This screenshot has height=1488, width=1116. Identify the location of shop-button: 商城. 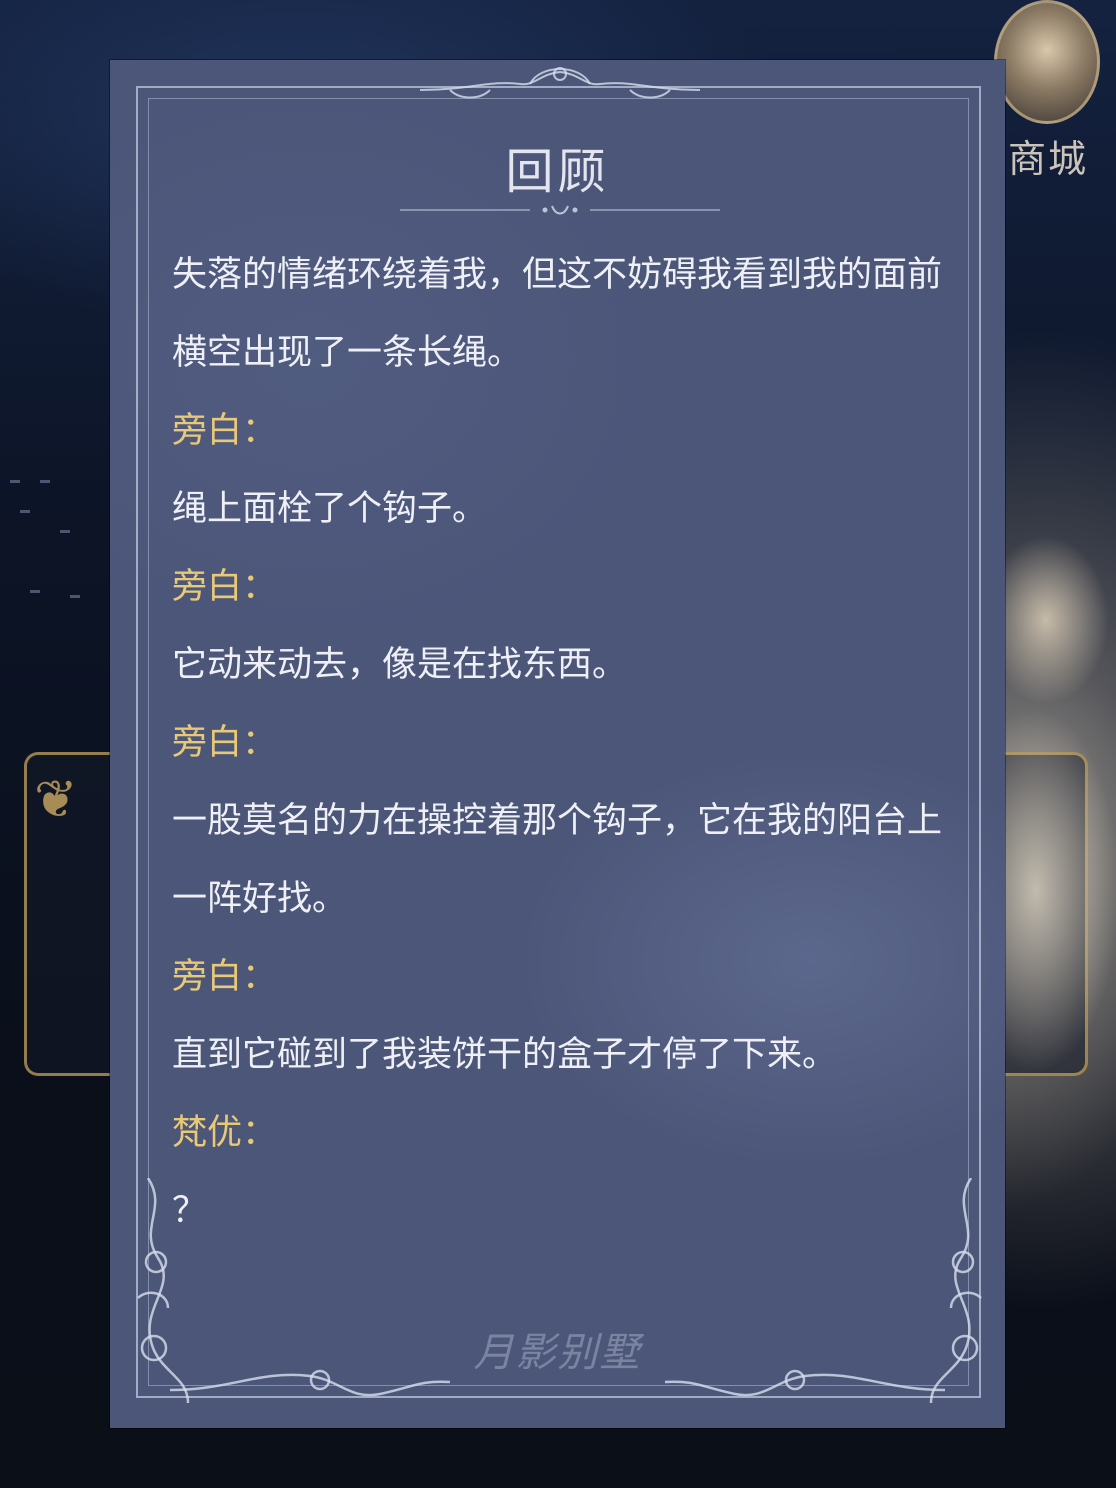
(1046, 95).